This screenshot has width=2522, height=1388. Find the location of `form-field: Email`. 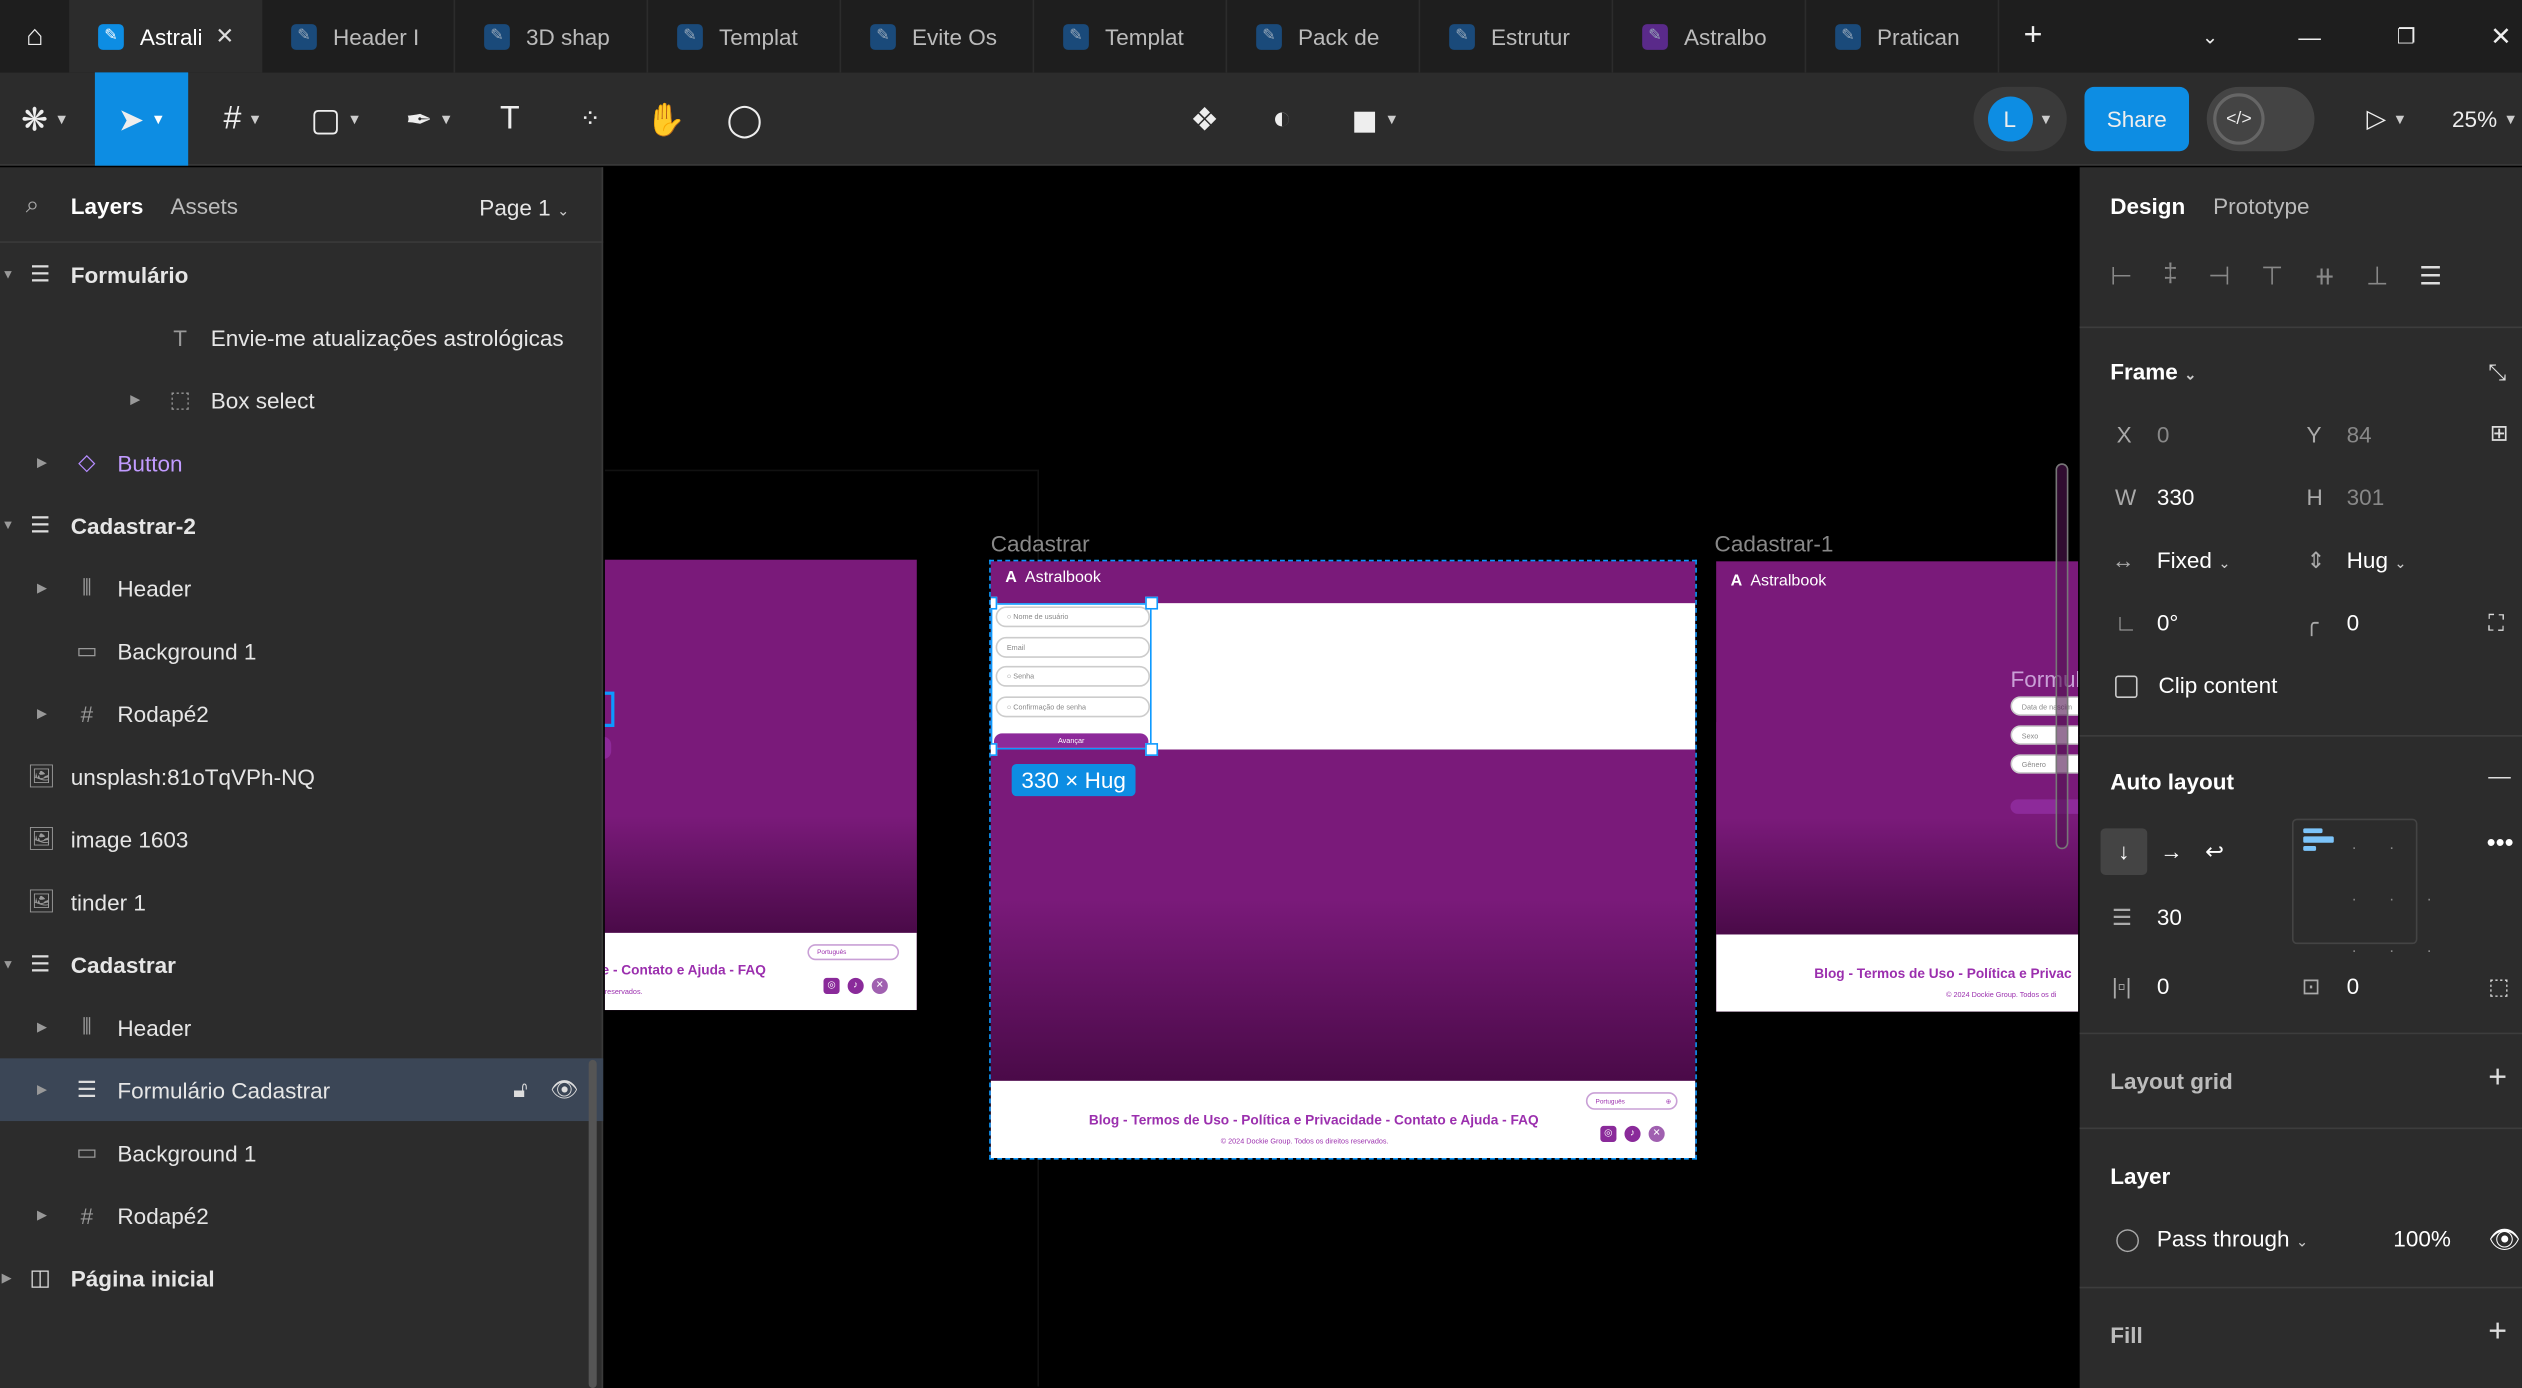

form-field: Email is located at coordinates (1073, 647).